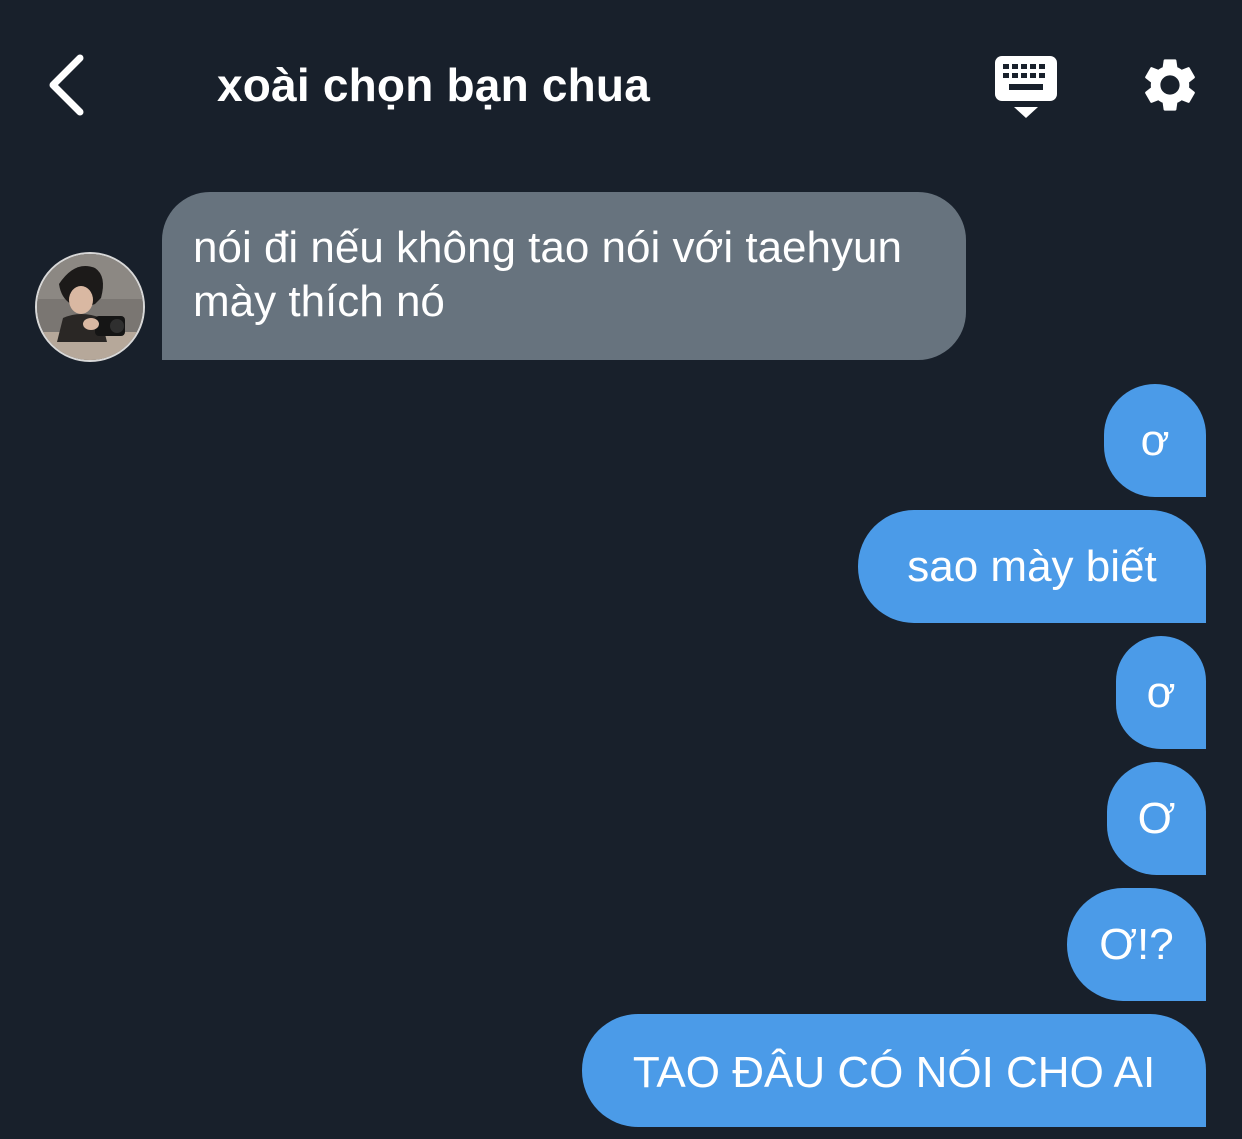 This screenshot has height=1139, width=1242. I want to click on back-button, so click(70, 85).